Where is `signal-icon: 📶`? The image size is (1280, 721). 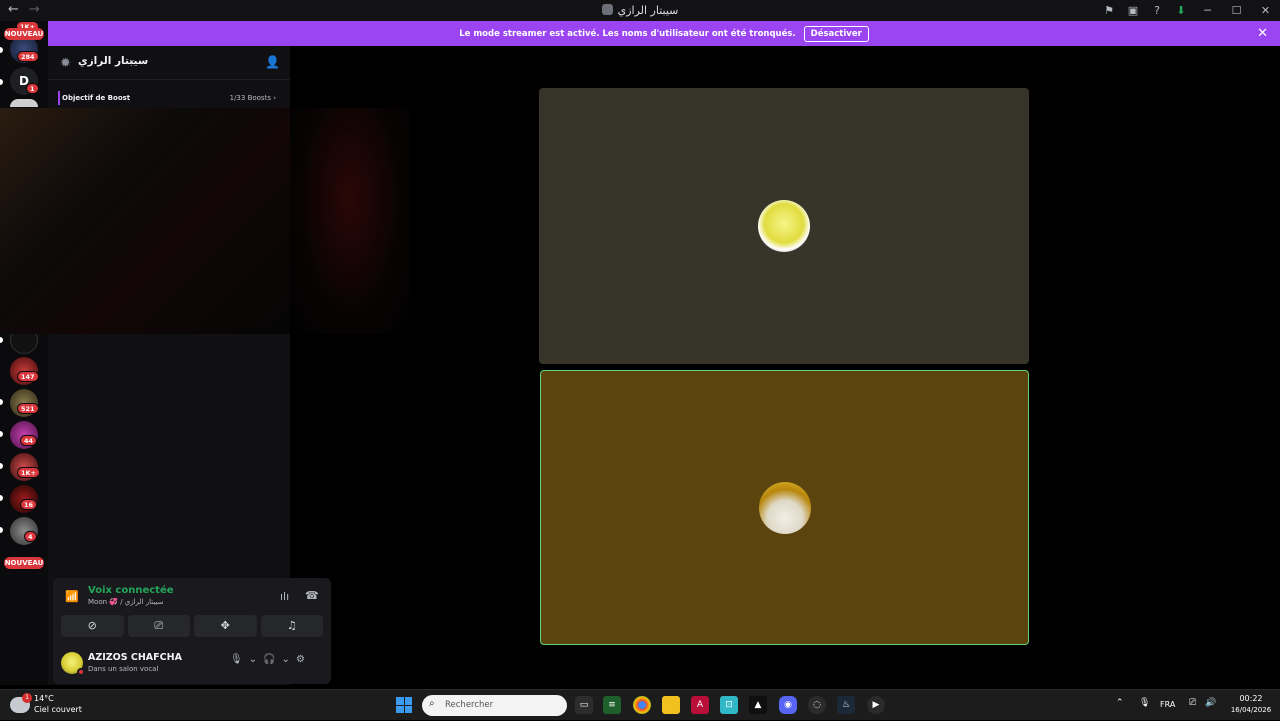
signal-icon: 📶 is located at coordinates (72, 596).